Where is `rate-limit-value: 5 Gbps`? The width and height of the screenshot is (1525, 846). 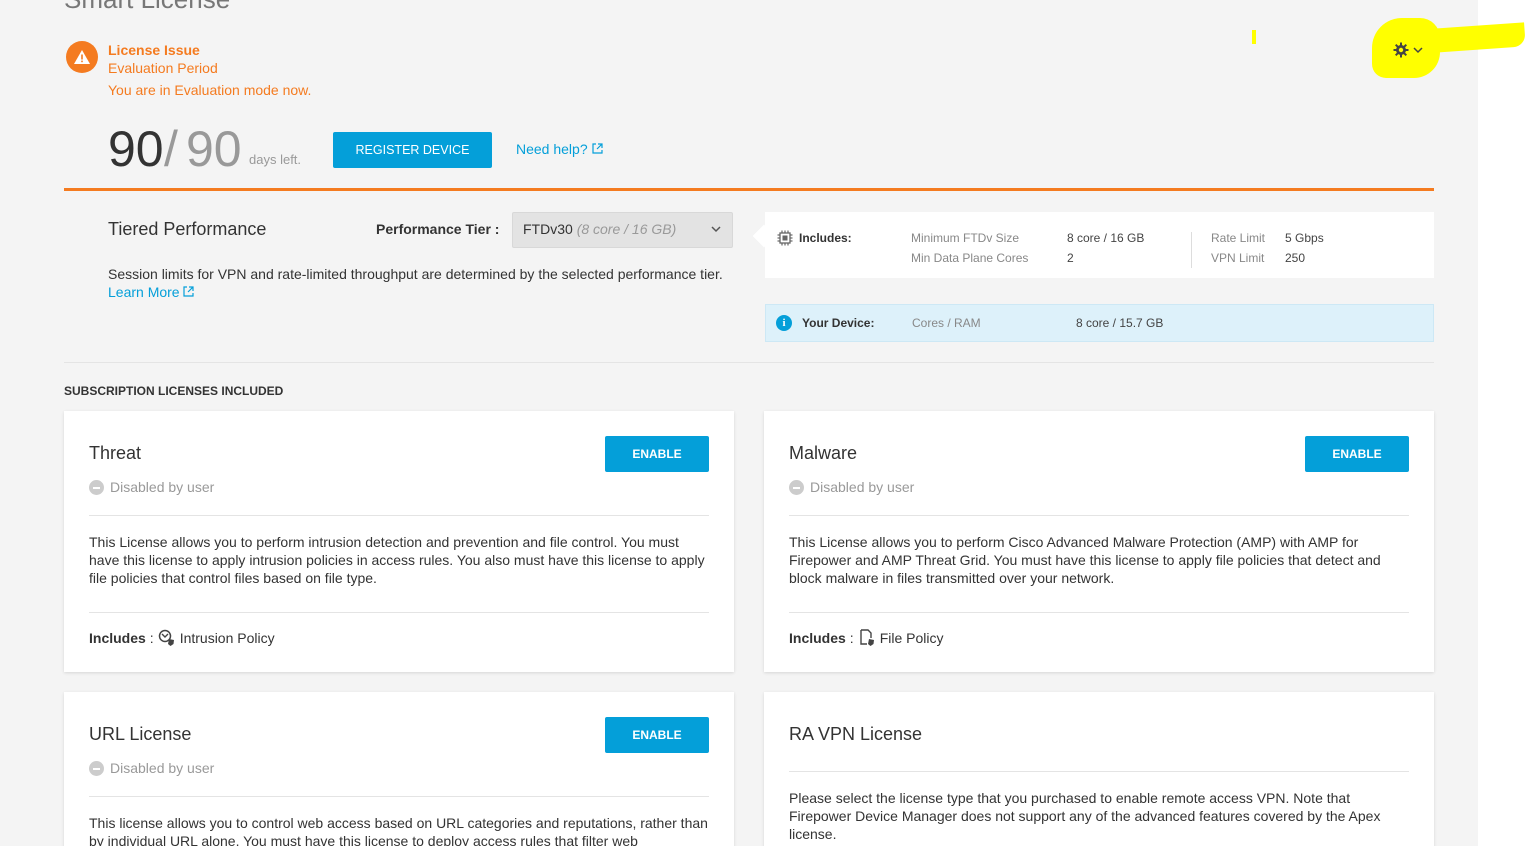
rate-limit-value: 5 Gbps is located at coordinates (1304, 238).